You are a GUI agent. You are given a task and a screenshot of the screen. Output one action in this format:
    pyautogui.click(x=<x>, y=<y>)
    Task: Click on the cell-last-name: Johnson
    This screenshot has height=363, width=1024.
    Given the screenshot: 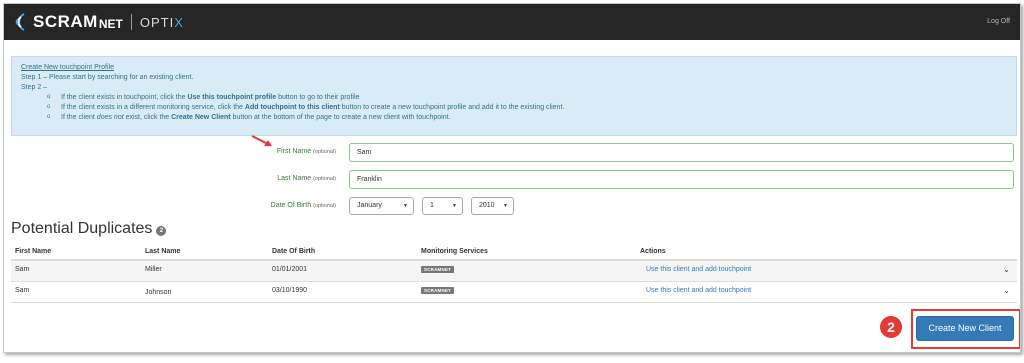 What is the action you would take?
    pyautogui.click(x=158, y=292)
    